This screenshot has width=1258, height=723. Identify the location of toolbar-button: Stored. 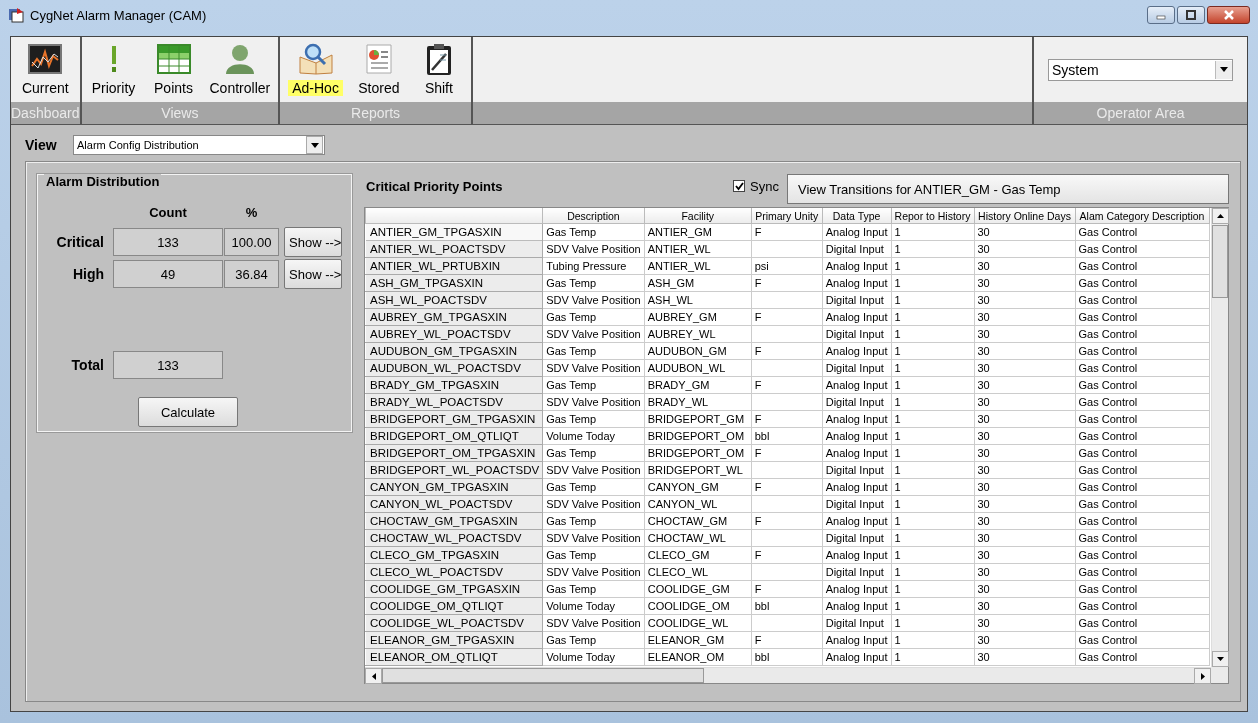
(378, 69).